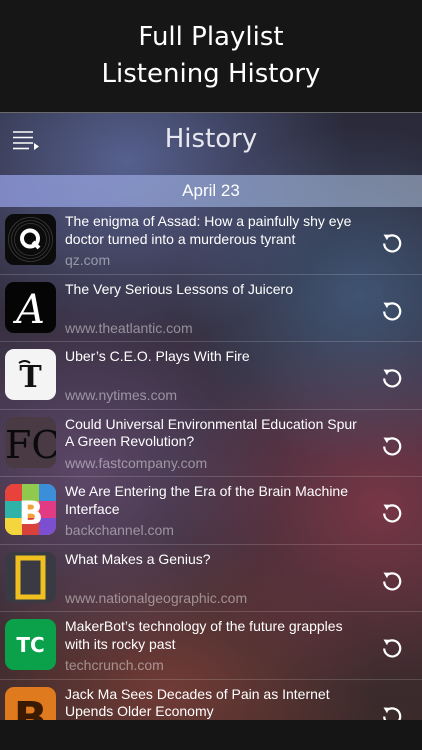  I want to click on article-source: backchannel.com, so click(119, 530).